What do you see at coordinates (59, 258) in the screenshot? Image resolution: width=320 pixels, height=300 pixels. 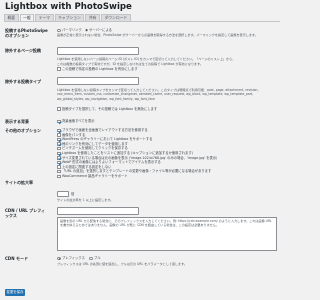 I see `cdn-prefix-radio` at bounding box center [59, 258].